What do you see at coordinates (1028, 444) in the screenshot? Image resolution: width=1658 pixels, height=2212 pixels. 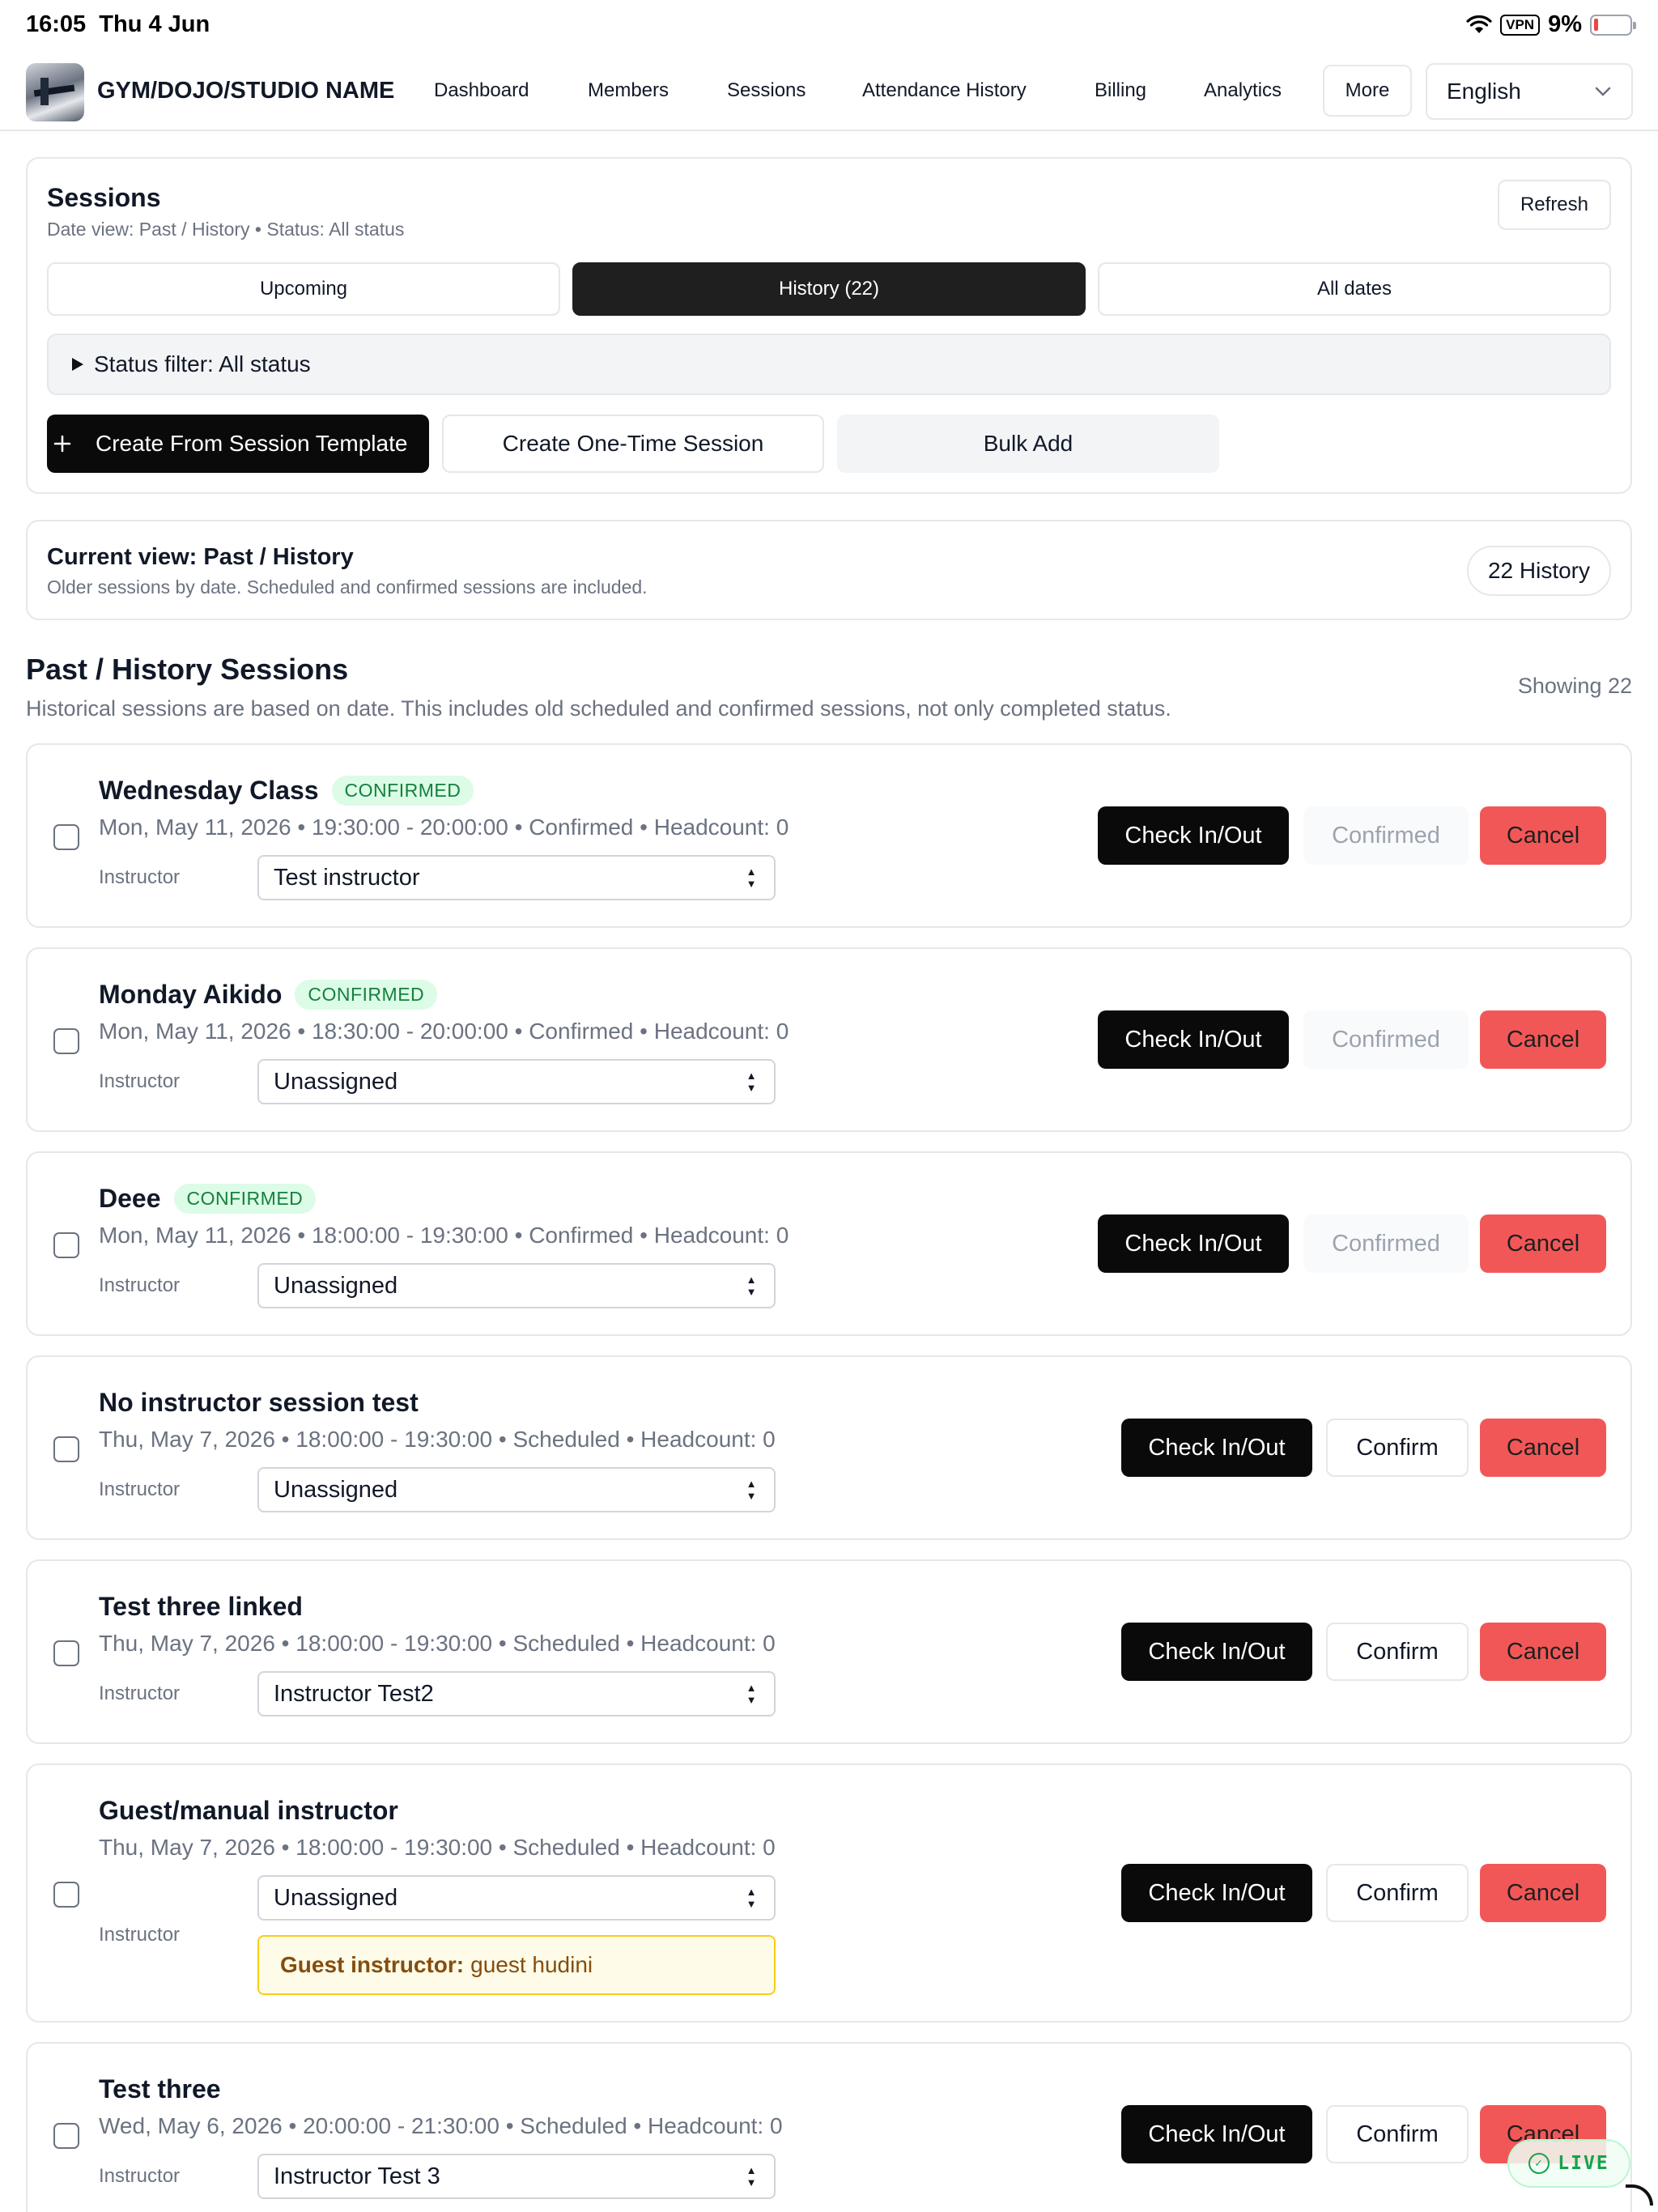 I see `bulk-add-button: Bulk Add` at bounding box center [1028, 444].